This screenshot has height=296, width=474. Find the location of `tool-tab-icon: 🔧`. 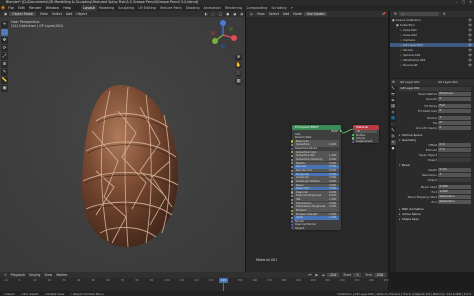

tool-tab-icon: 🔧 is located at coordinates (393, 88).